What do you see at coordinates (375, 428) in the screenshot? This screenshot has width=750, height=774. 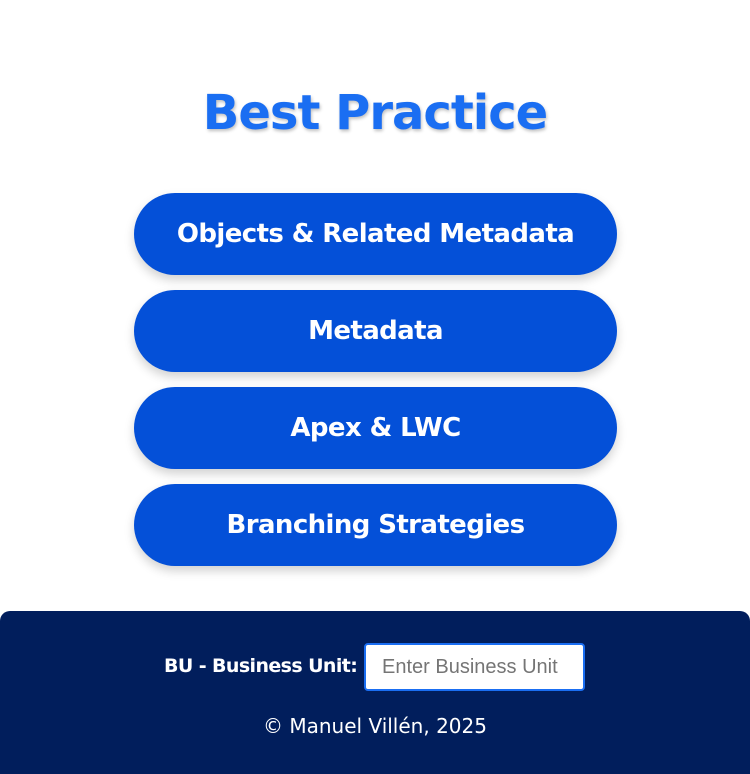 I see `apex-lwc-button: Apex & LWC` at bounding box center [375, 428].